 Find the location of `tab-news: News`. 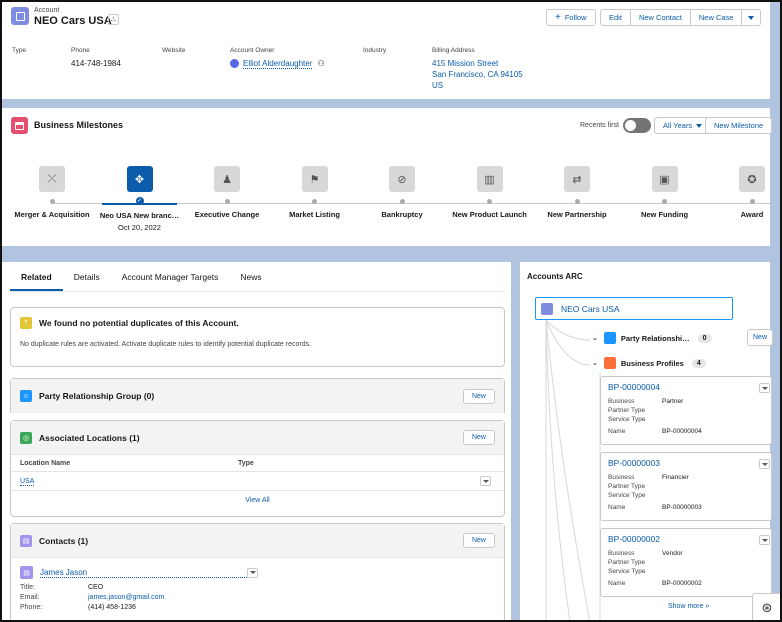

tab-news: News is located at coordinates (250, 276).